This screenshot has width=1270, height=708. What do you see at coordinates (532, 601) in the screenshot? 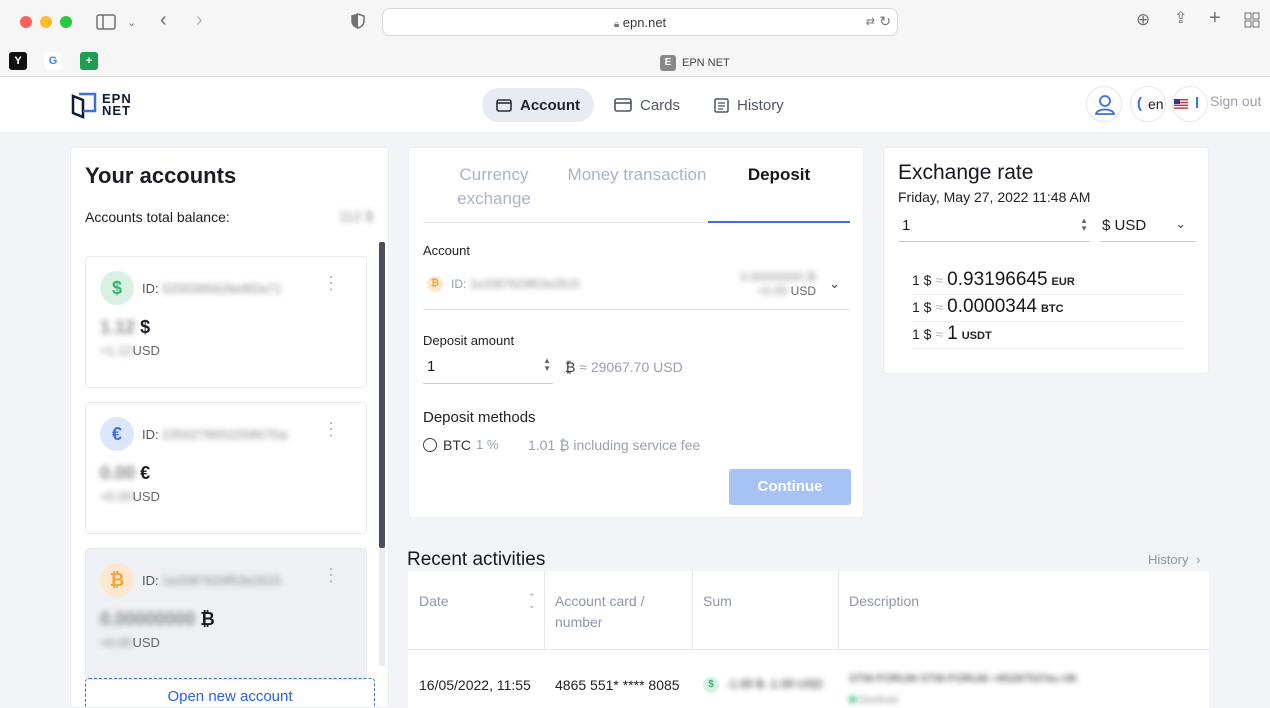
I see `sort-icon: ⌃ ⌄` at bounding box center [532, 601].